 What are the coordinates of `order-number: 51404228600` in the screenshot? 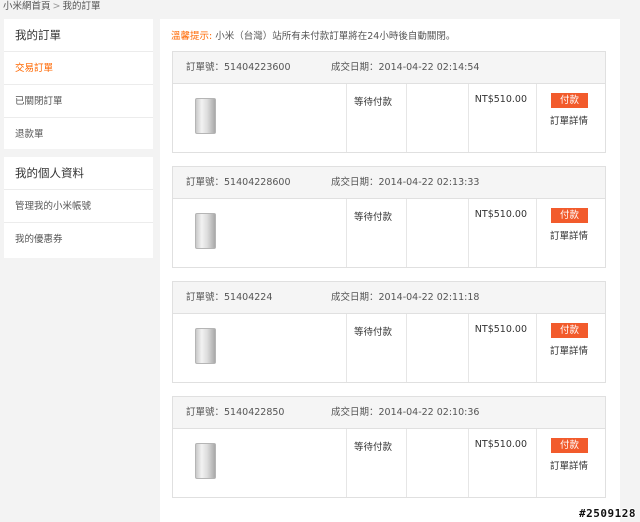 It's located at (257, 182).